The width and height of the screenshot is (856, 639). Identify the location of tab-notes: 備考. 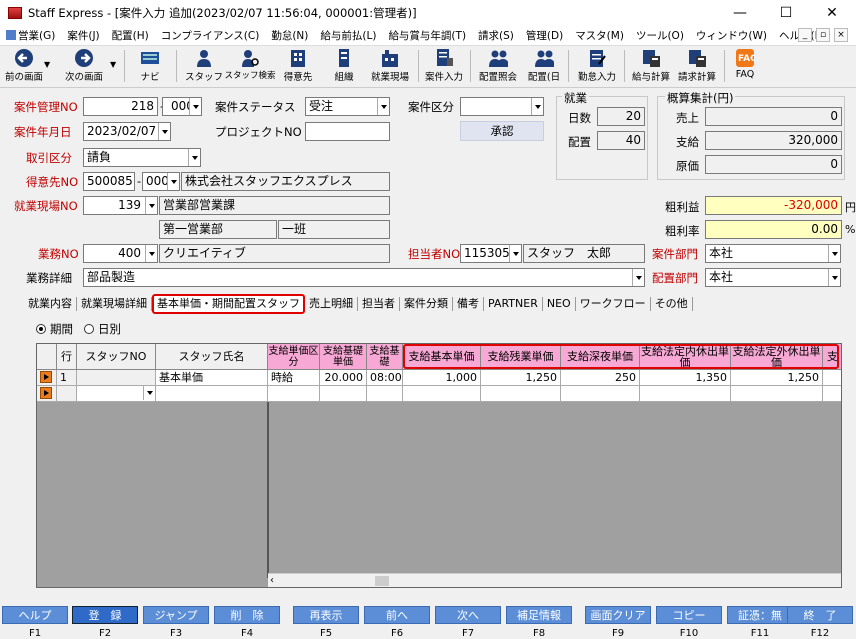
(468, 304).